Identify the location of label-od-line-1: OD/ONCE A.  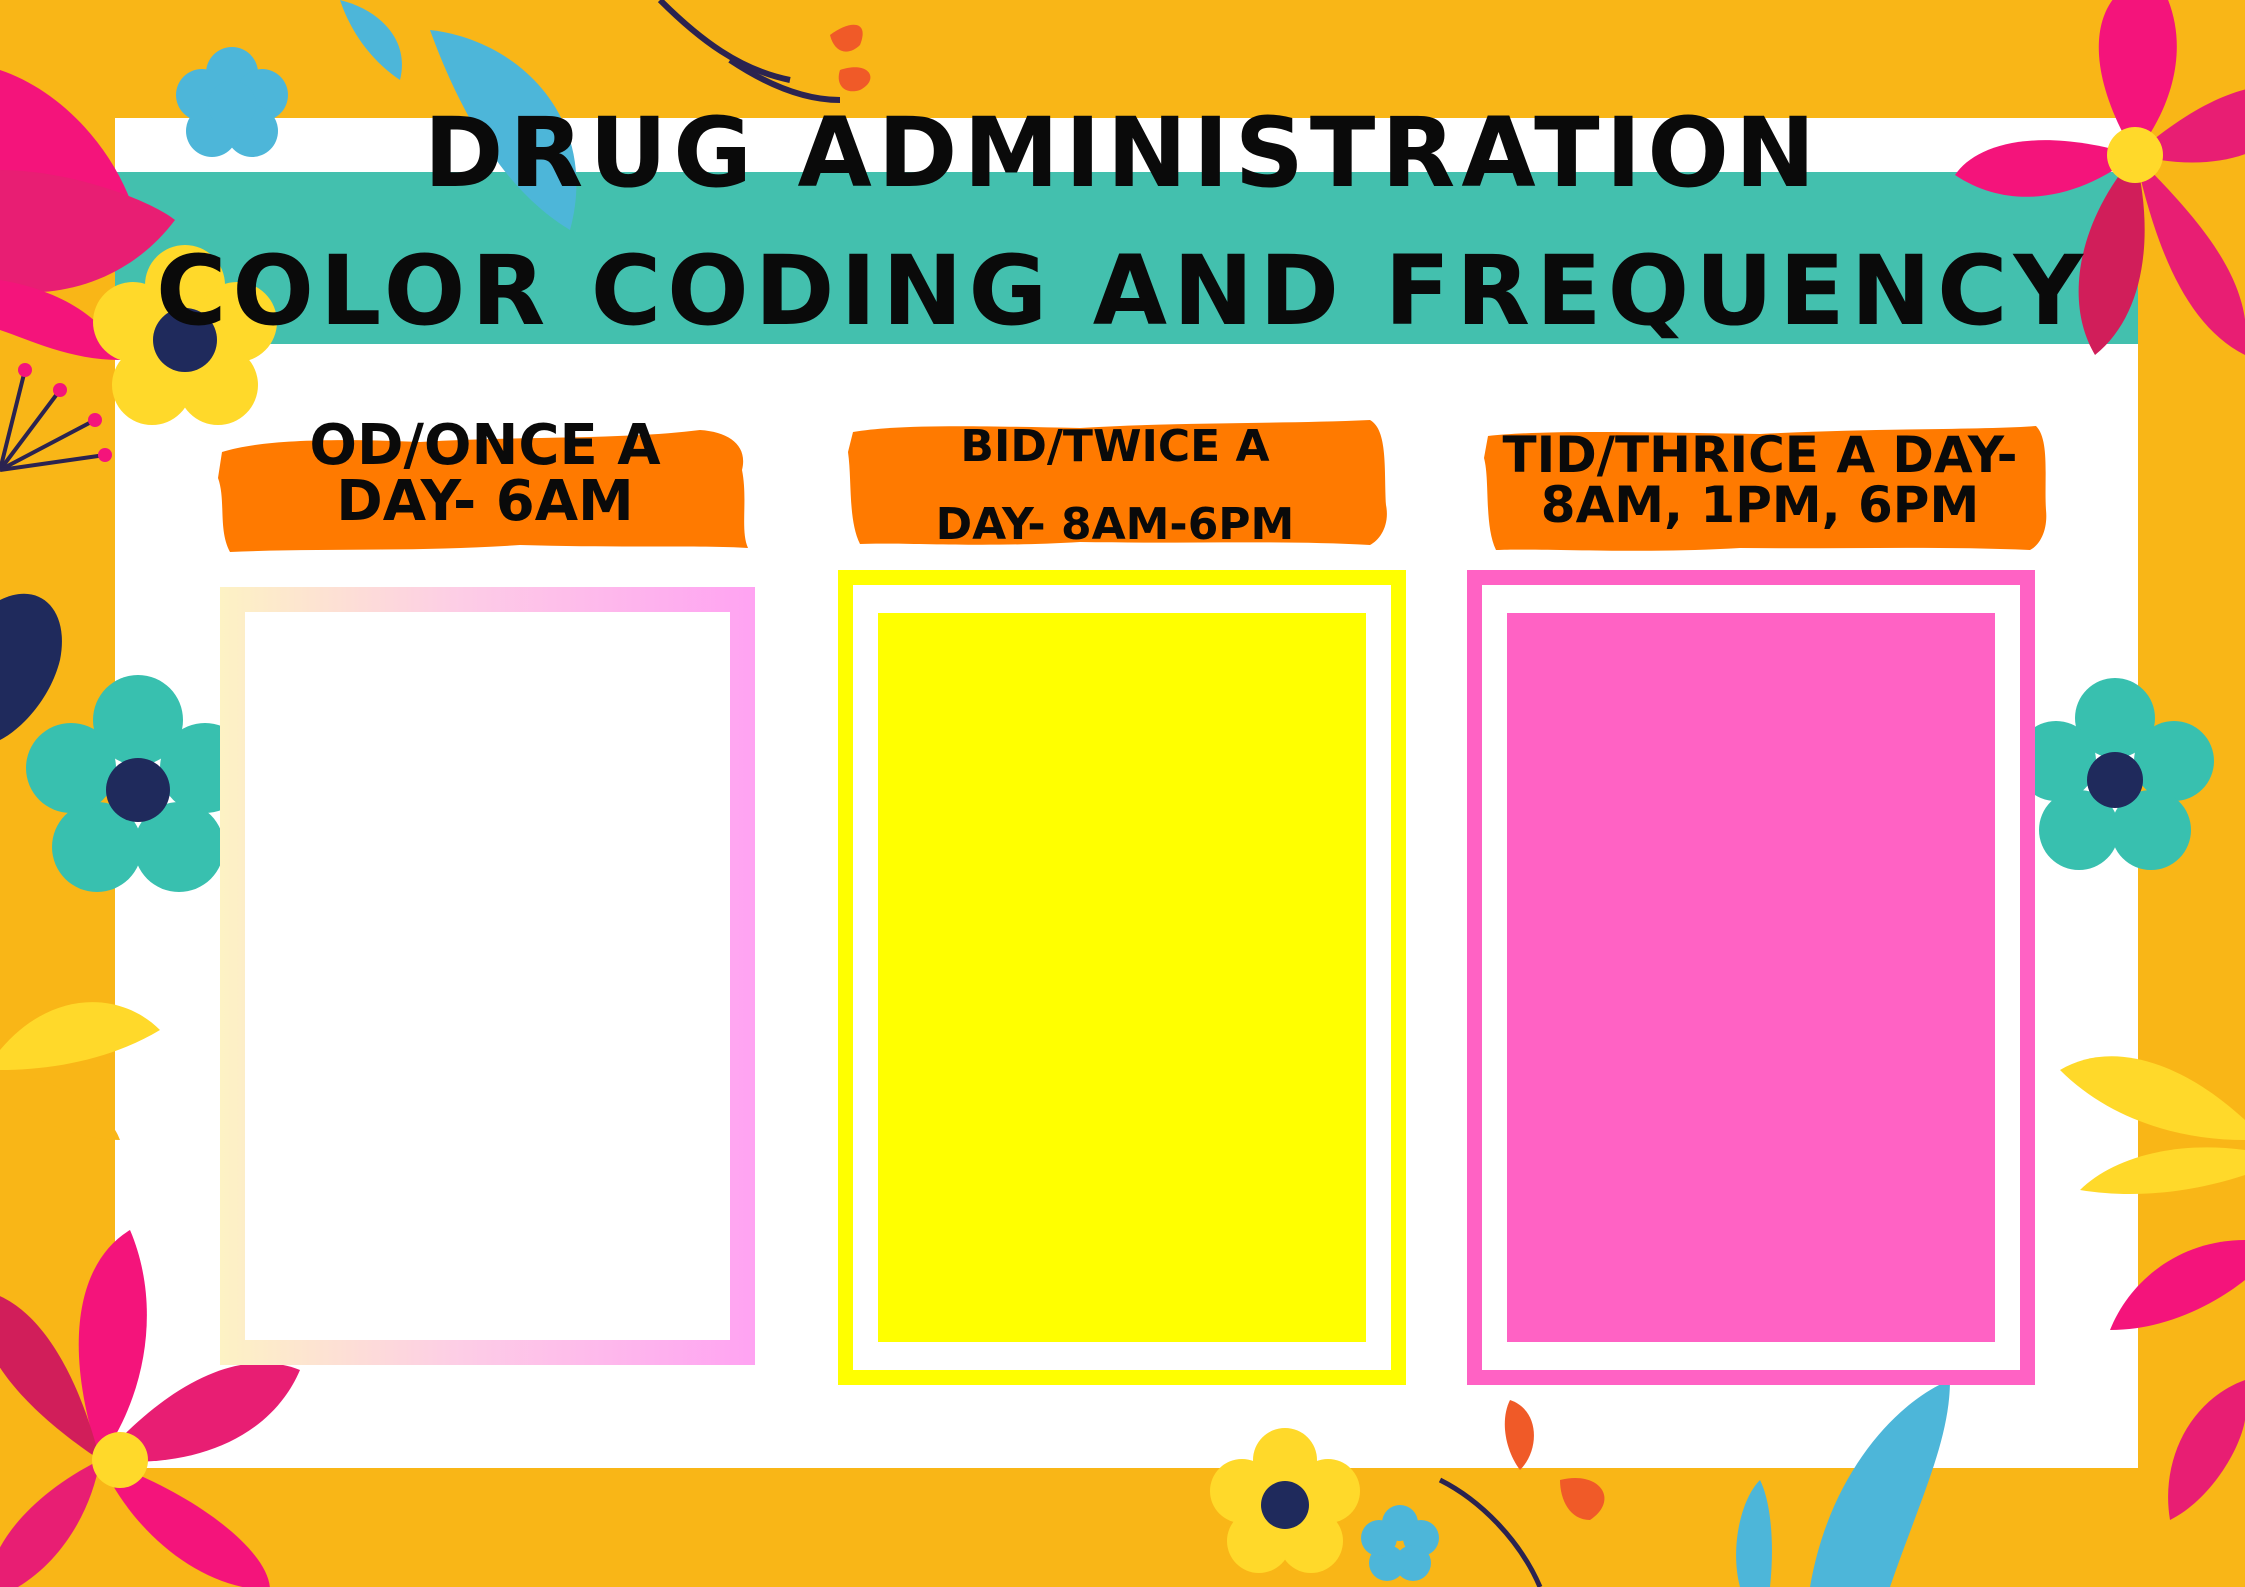
(485, 445).